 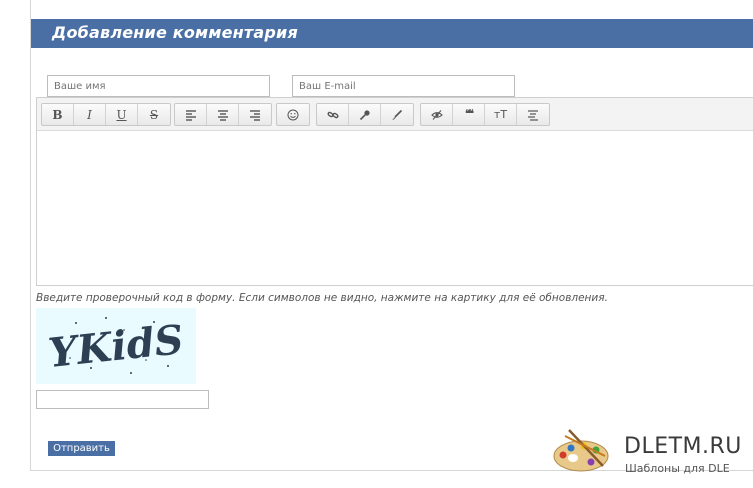 I want to click on align-right-button, so click(x=255, y=114).